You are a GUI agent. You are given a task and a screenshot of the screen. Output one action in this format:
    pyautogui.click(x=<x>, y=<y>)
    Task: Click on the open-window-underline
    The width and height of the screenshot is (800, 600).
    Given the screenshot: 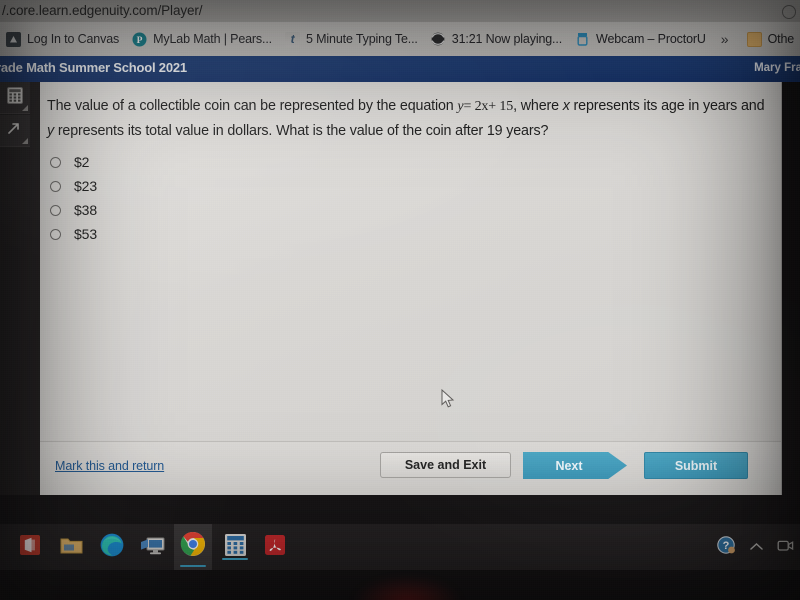 What is the action you would take?
    pyautogui.click(x=235, y=558)
    